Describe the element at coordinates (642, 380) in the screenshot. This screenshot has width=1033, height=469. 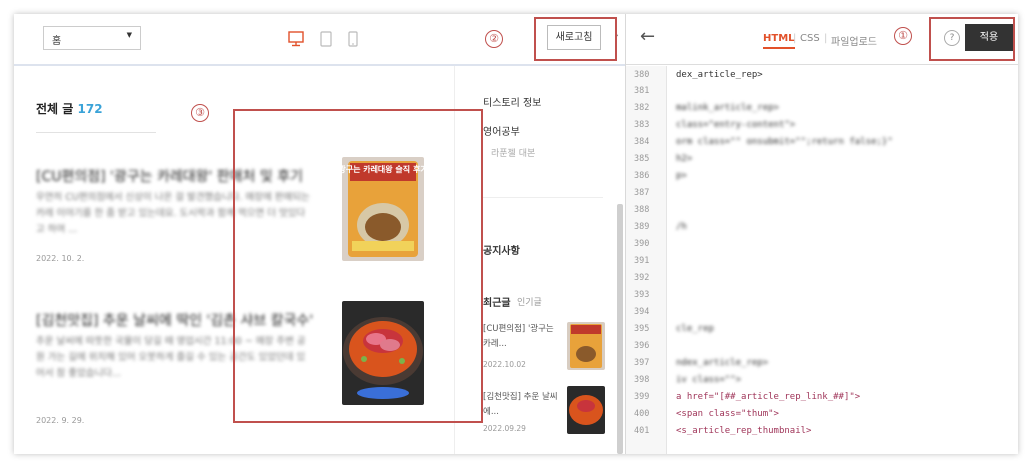
I see `line-number: 398` at that location.